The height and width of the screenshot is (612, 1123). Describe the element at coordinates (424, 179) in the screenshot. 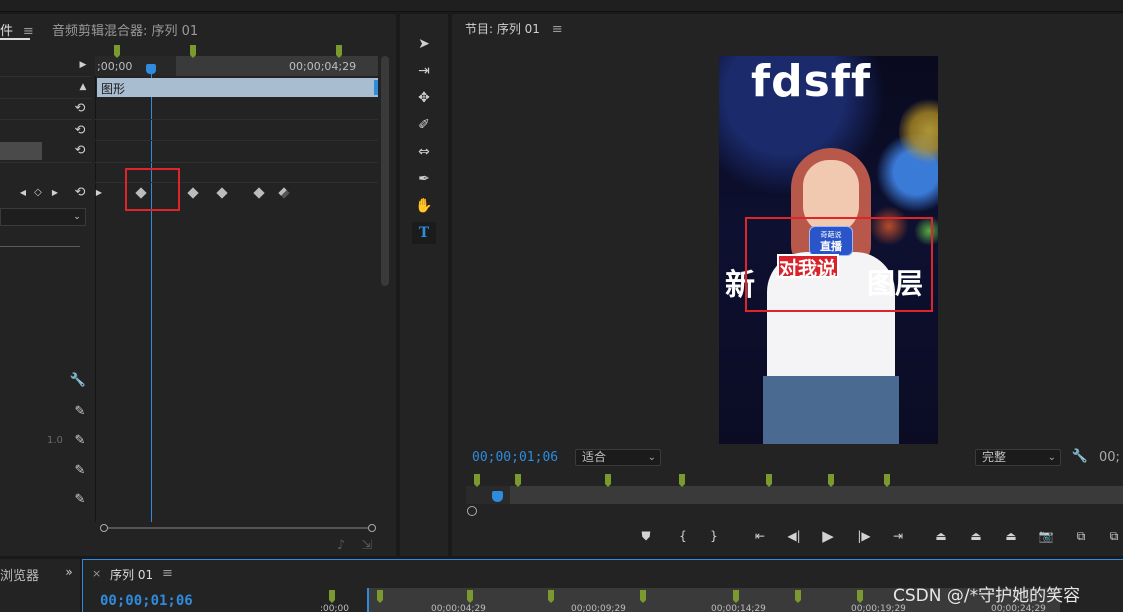

I see `pen-tool-icon: ✒` at that location.